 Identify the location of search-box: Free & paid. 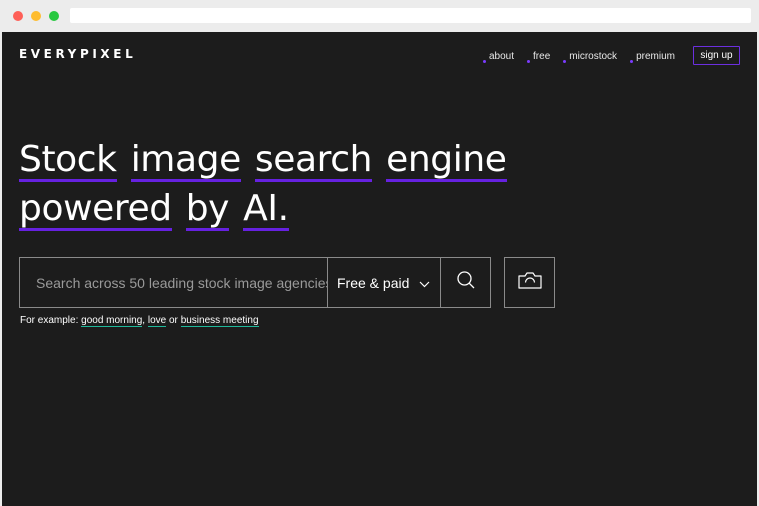
(255, 282).